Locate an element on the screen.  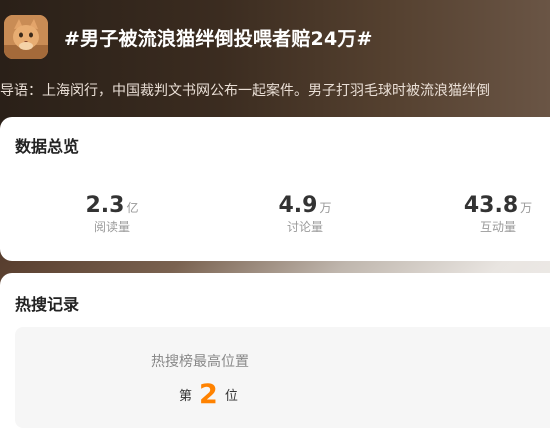
stat-interaction-value: 43.8 is located at coordinates (491, 205).